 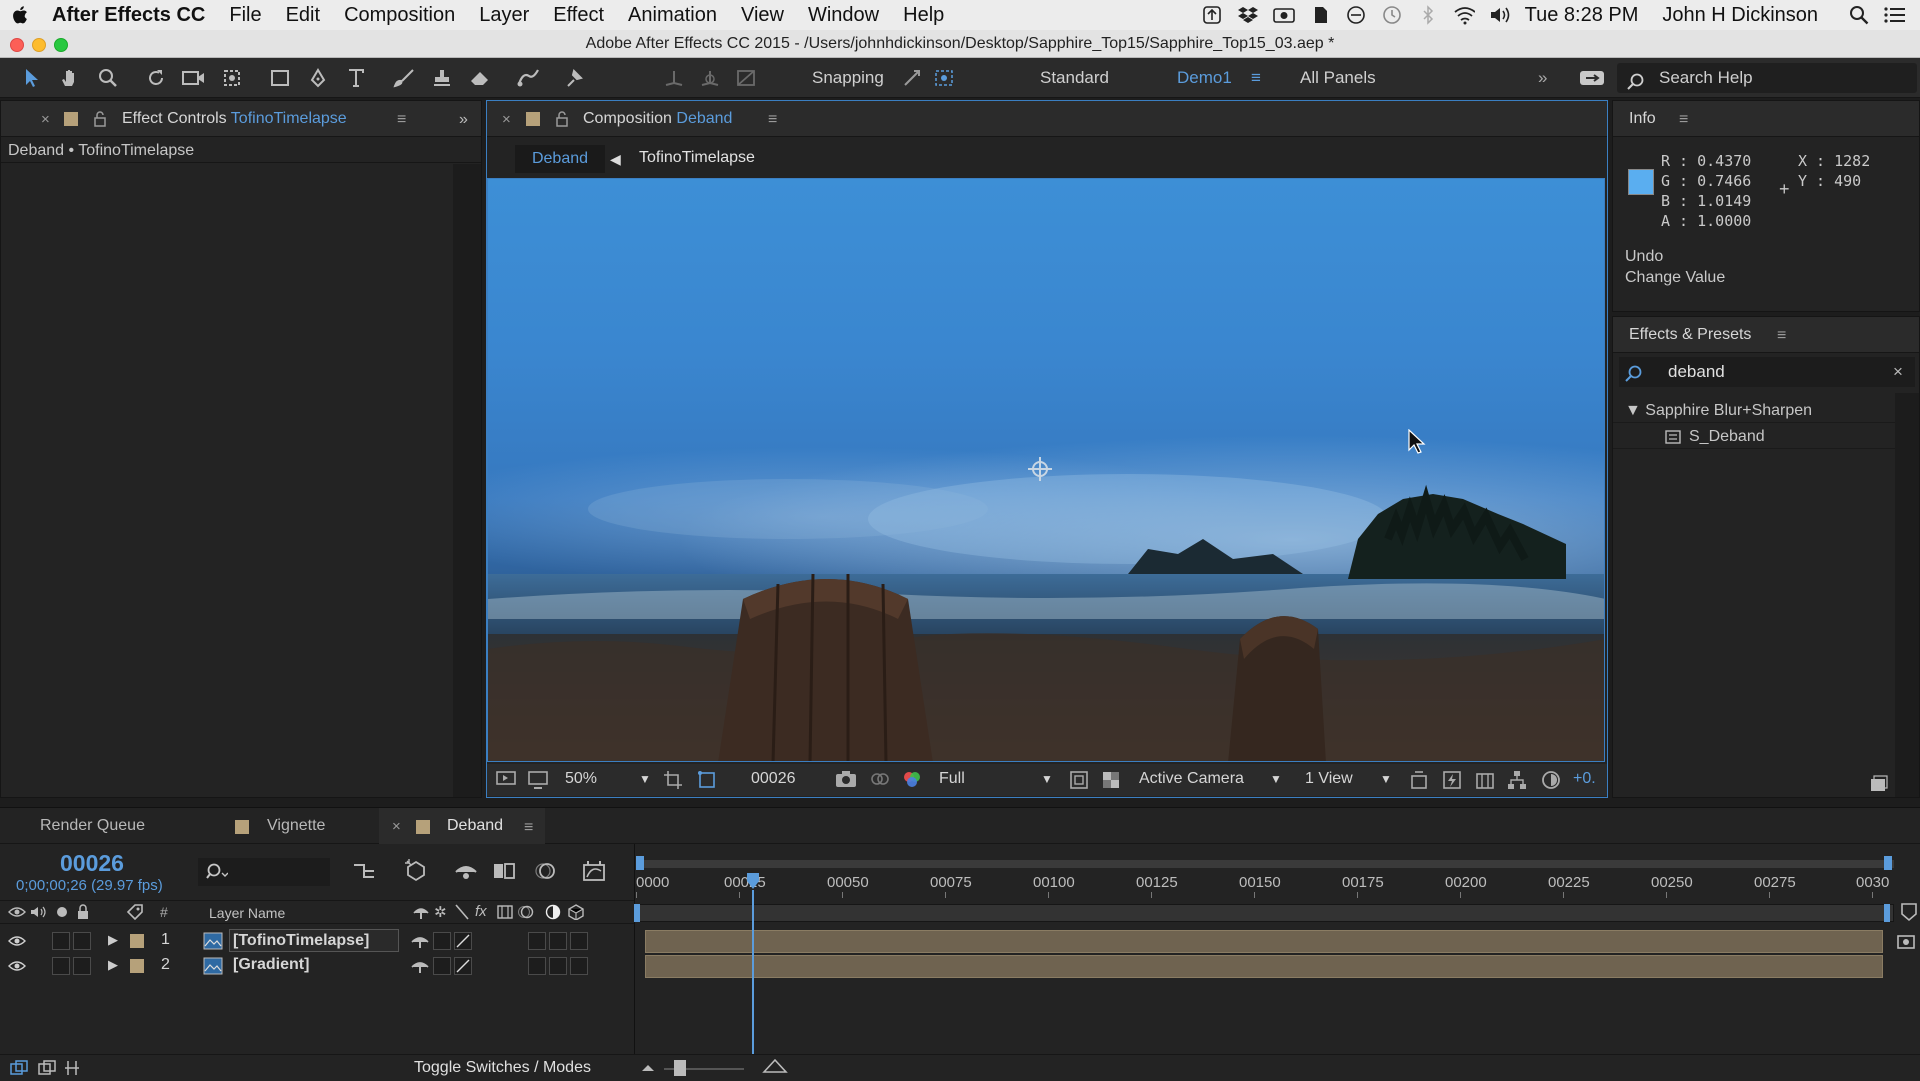 What do you see at coordinates (746, 78) in the screenshot?
I see `view-axis-mode-icon` at bounding box center [746, 78].